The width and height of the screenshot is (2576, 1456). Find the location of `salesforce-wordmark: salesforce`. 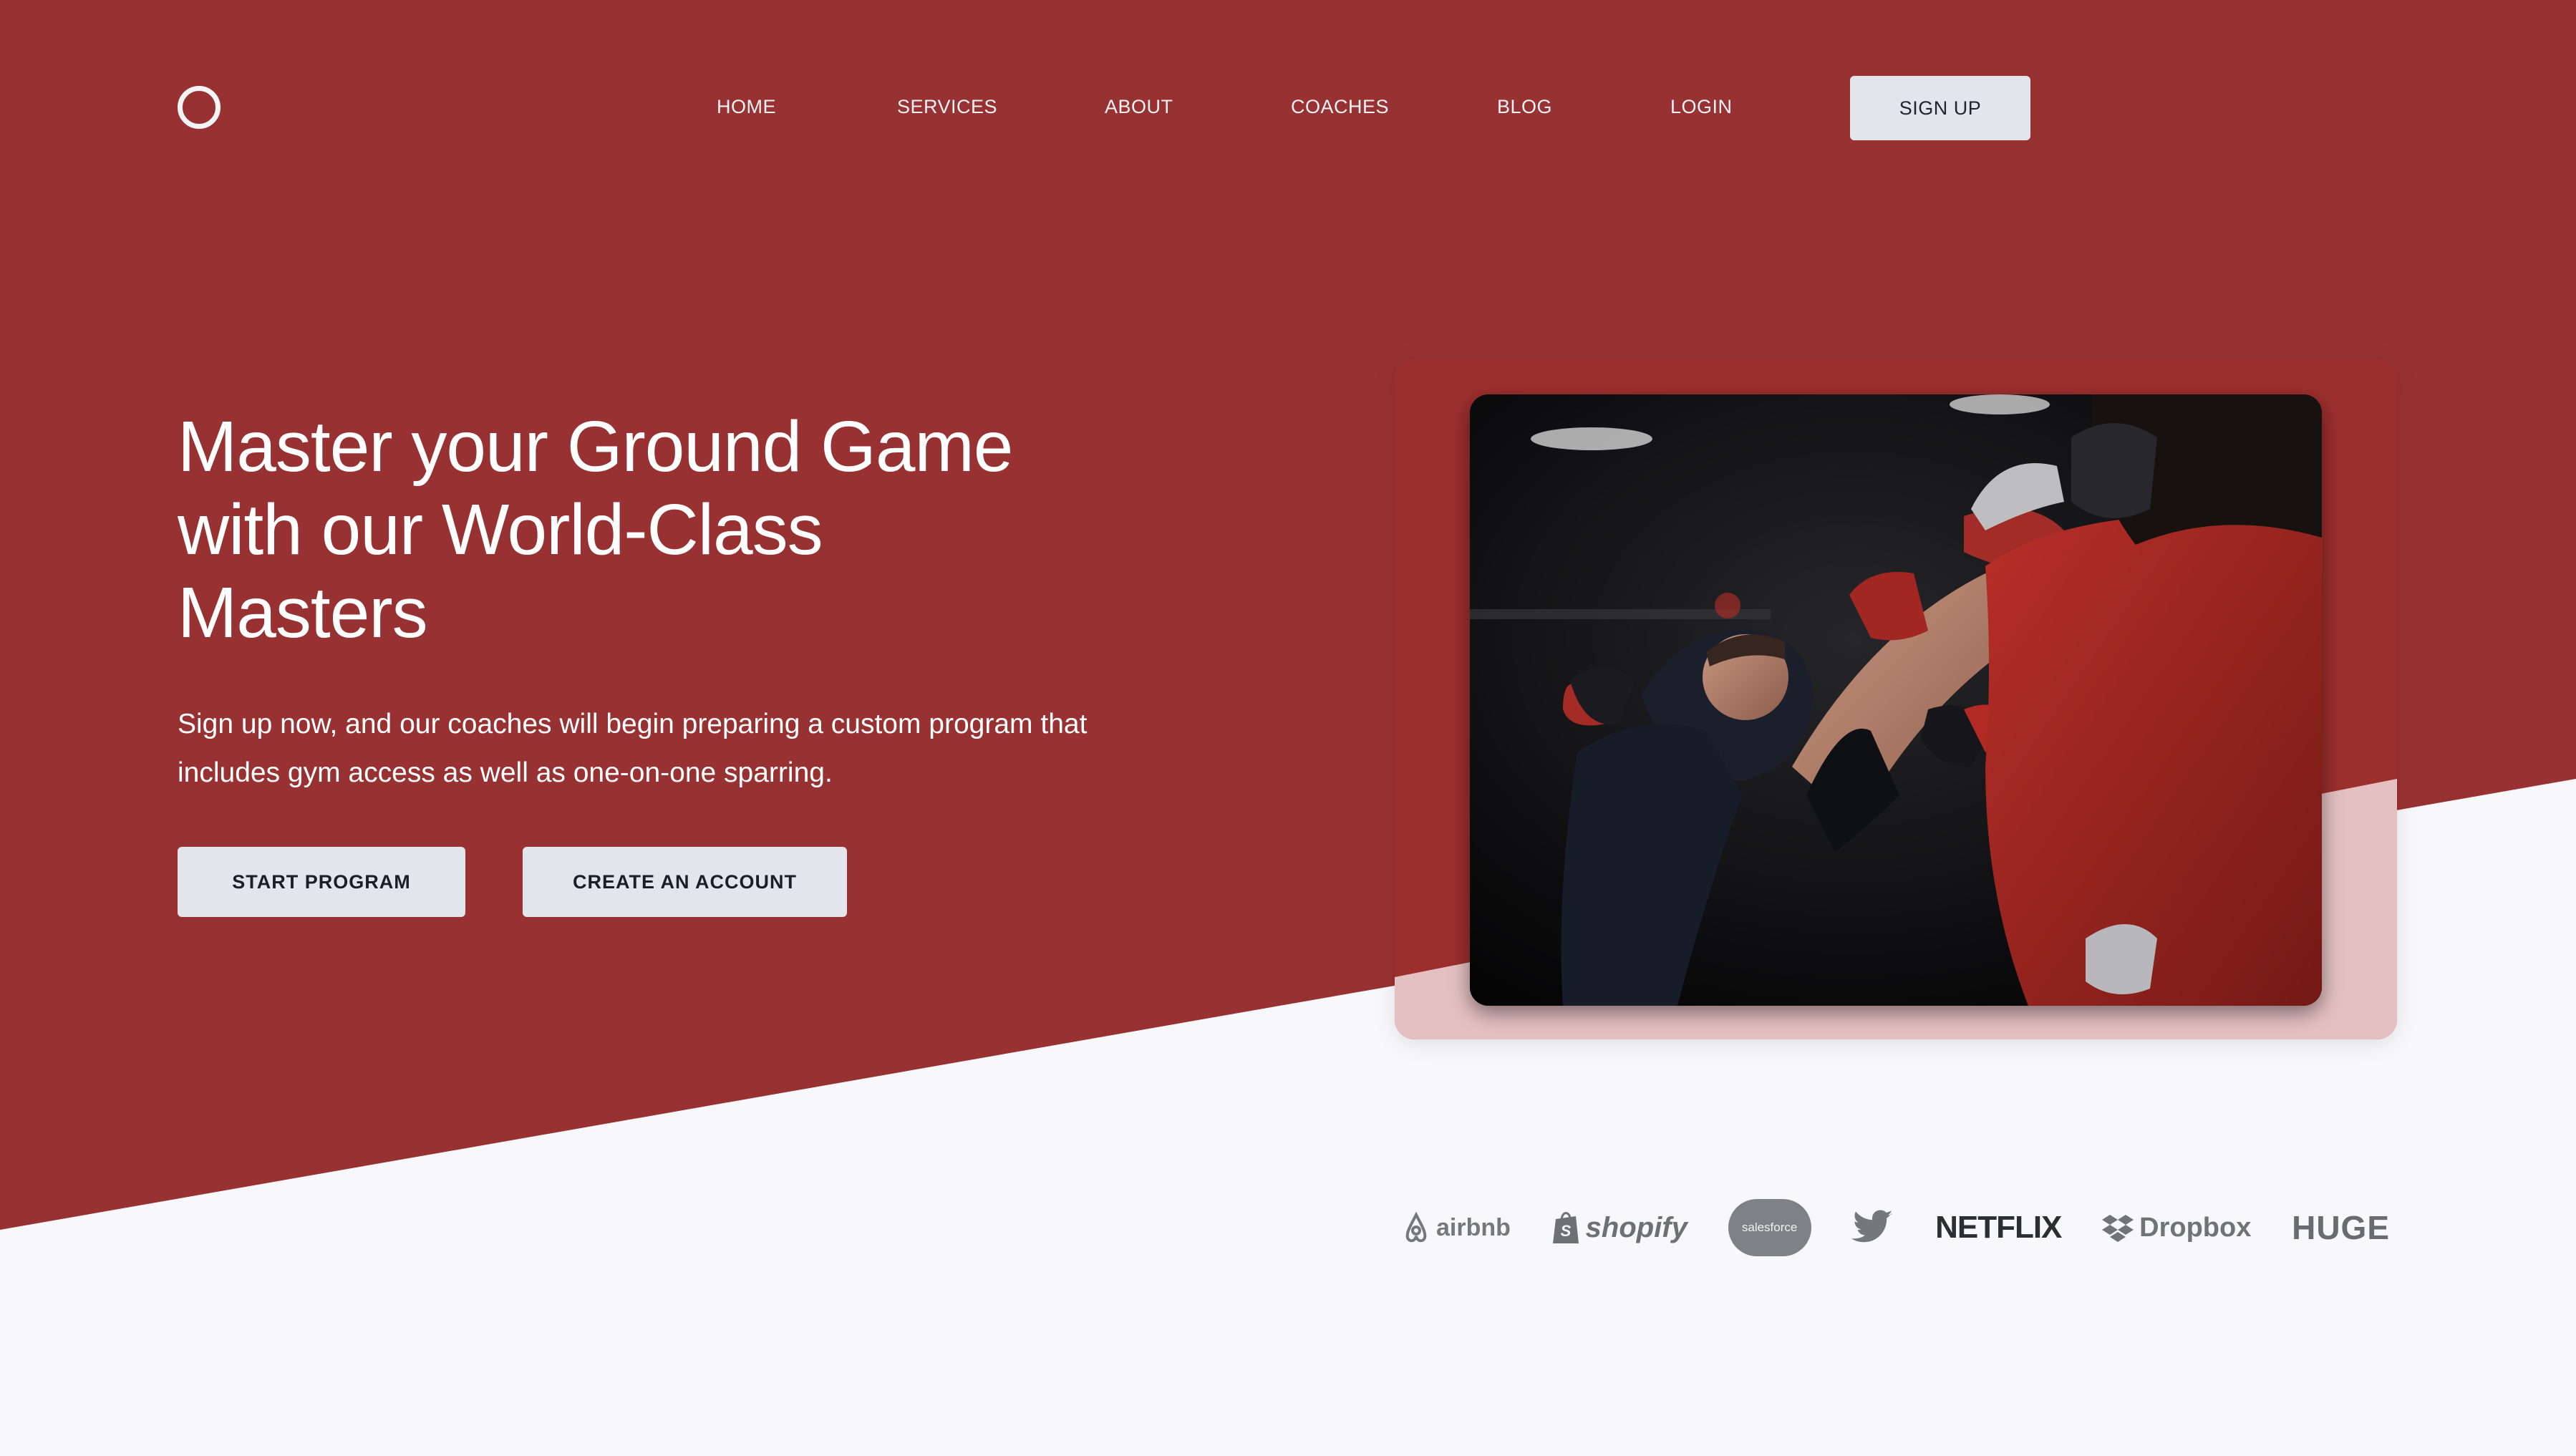

salesforce-wordmark: salesforce is located at coordinates (1770, 1227).